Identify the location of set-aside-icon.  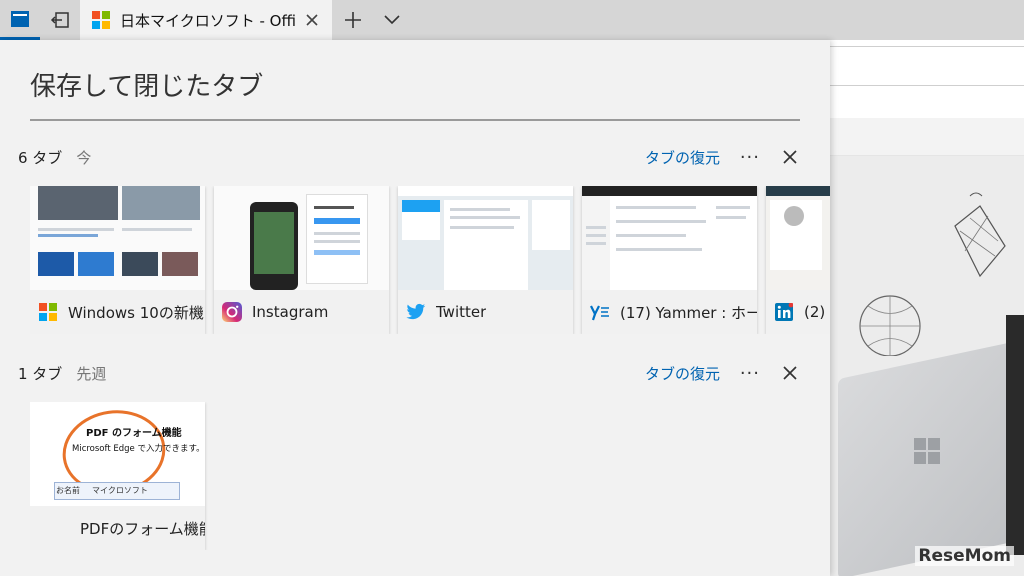
(59, 20).